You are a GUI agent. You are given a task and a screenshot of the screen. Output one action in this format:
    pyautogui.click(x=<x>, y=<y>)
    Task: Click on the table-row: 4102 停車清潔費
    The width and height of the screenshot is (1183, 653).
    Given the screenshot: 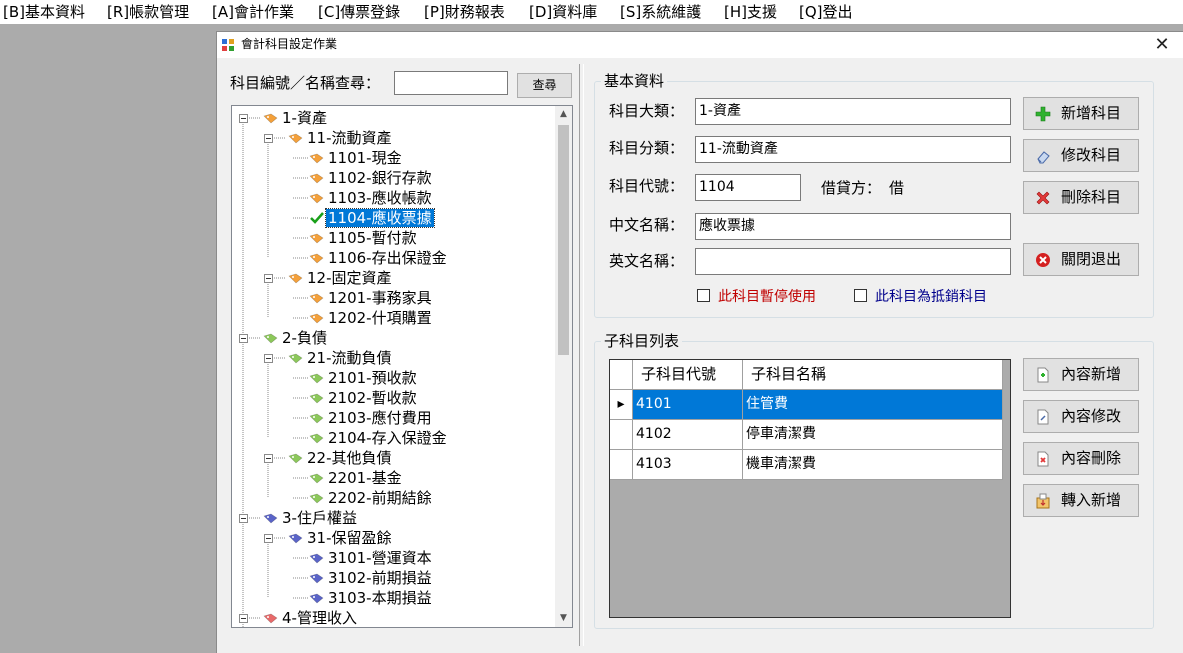 What is the action you would take?
    pyautogui.click(x=806, y=435)
    